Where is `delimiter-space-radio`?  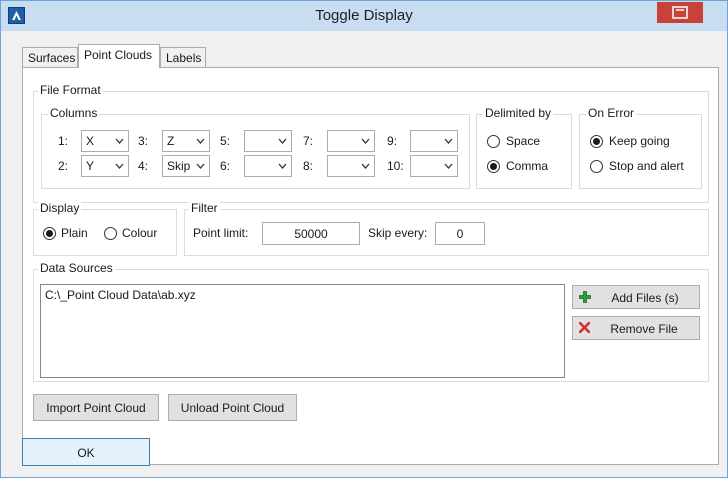
delimiter-space-radio is located at coordinates (493, 141).